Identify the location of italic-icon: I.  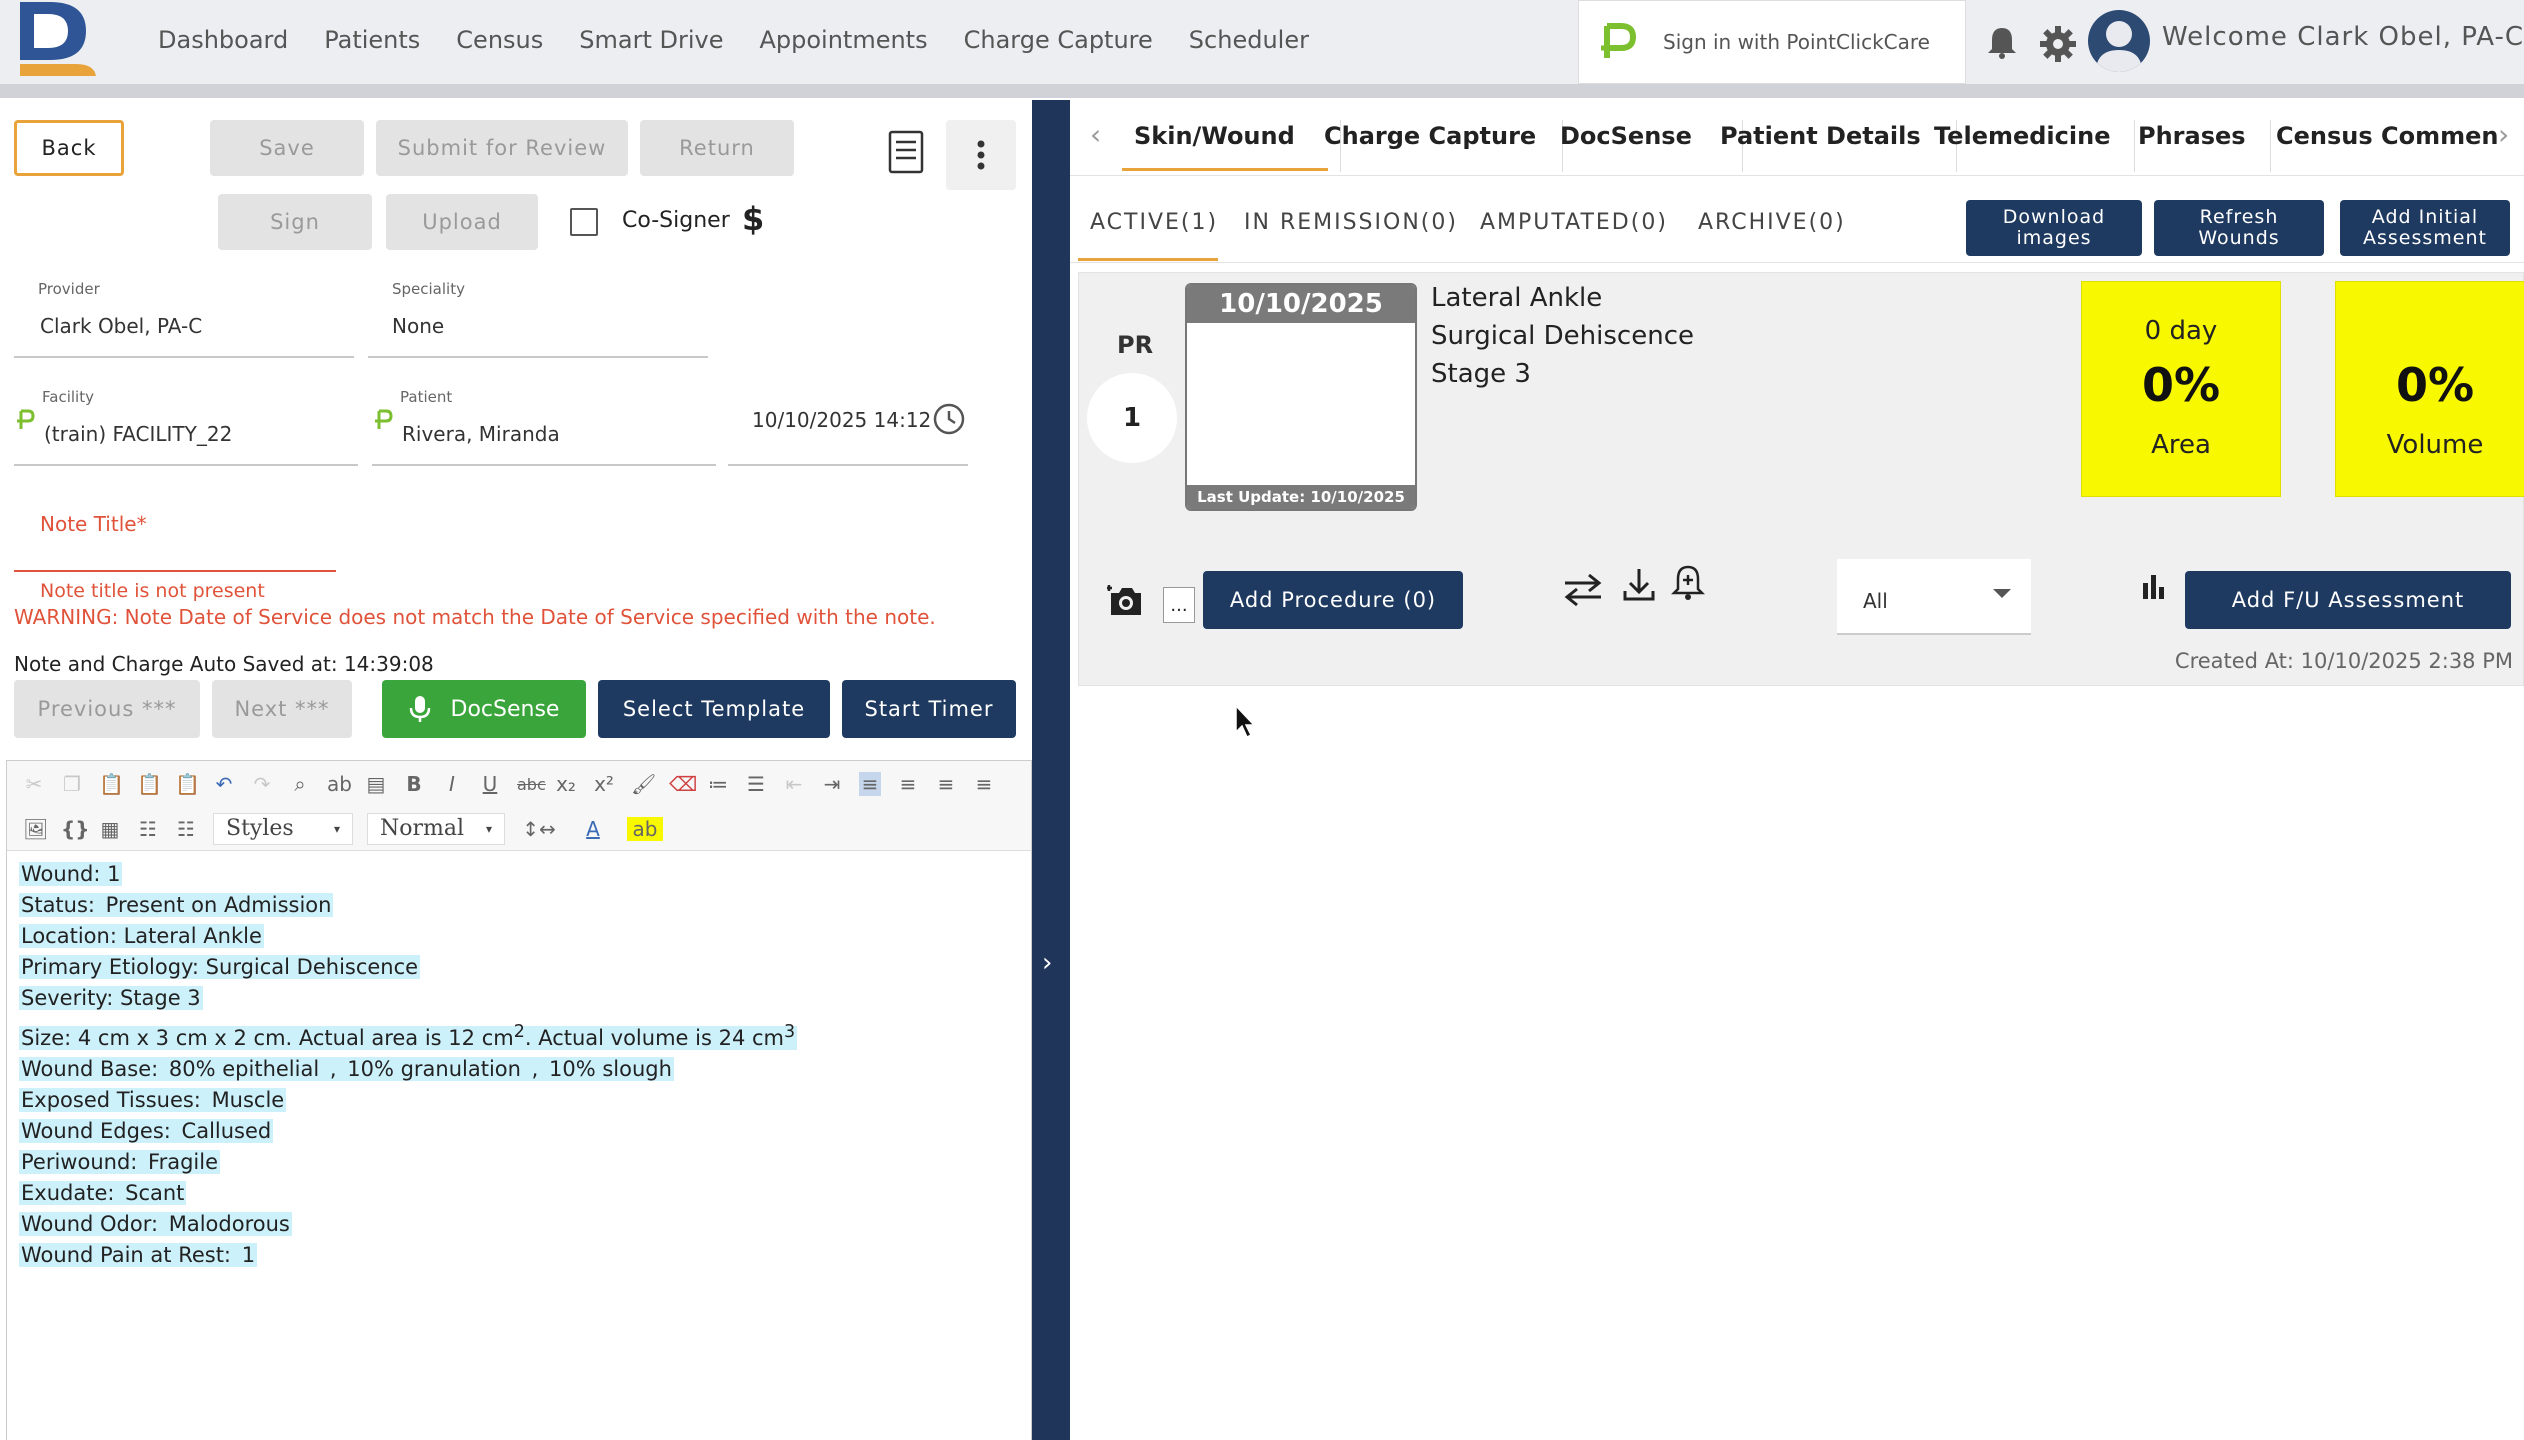
(452, 784).